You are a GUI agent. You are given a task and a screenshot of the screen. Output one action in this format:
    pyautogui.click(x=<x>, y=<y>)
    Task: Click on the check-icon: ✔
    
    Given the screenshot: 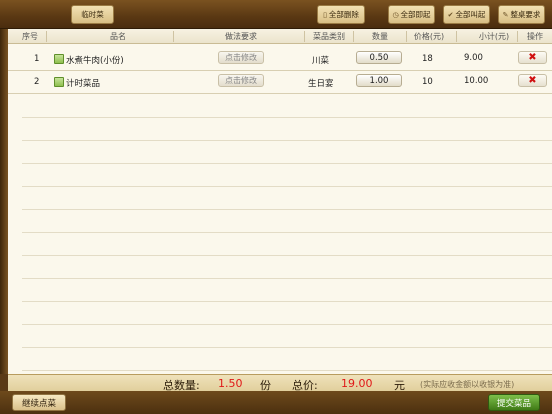 What is the action you would take?
    pyautogui.click(x=450, y=14)
    